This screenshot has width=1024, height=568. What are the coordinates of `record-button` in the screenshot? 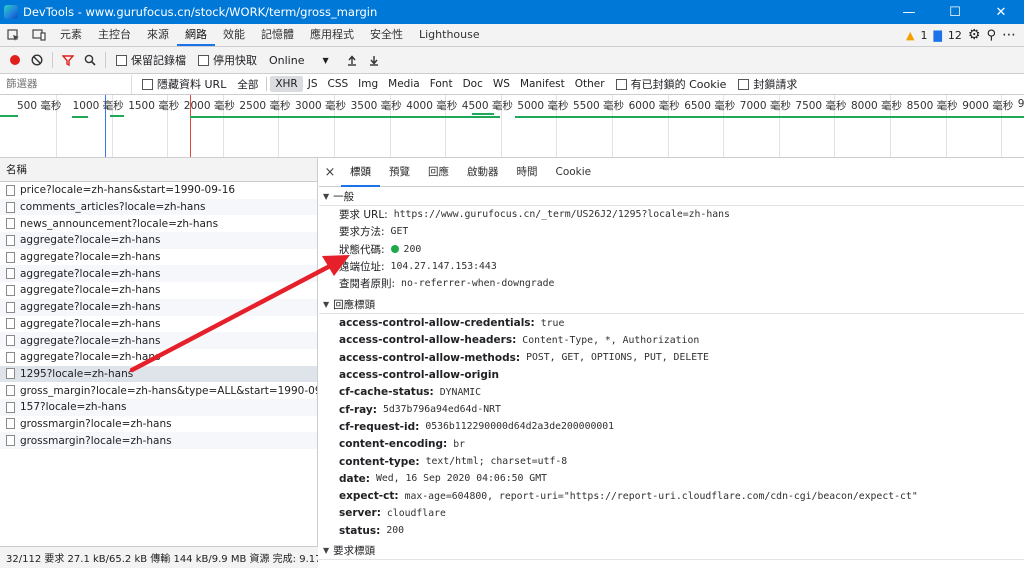 It's located at (15, 60).